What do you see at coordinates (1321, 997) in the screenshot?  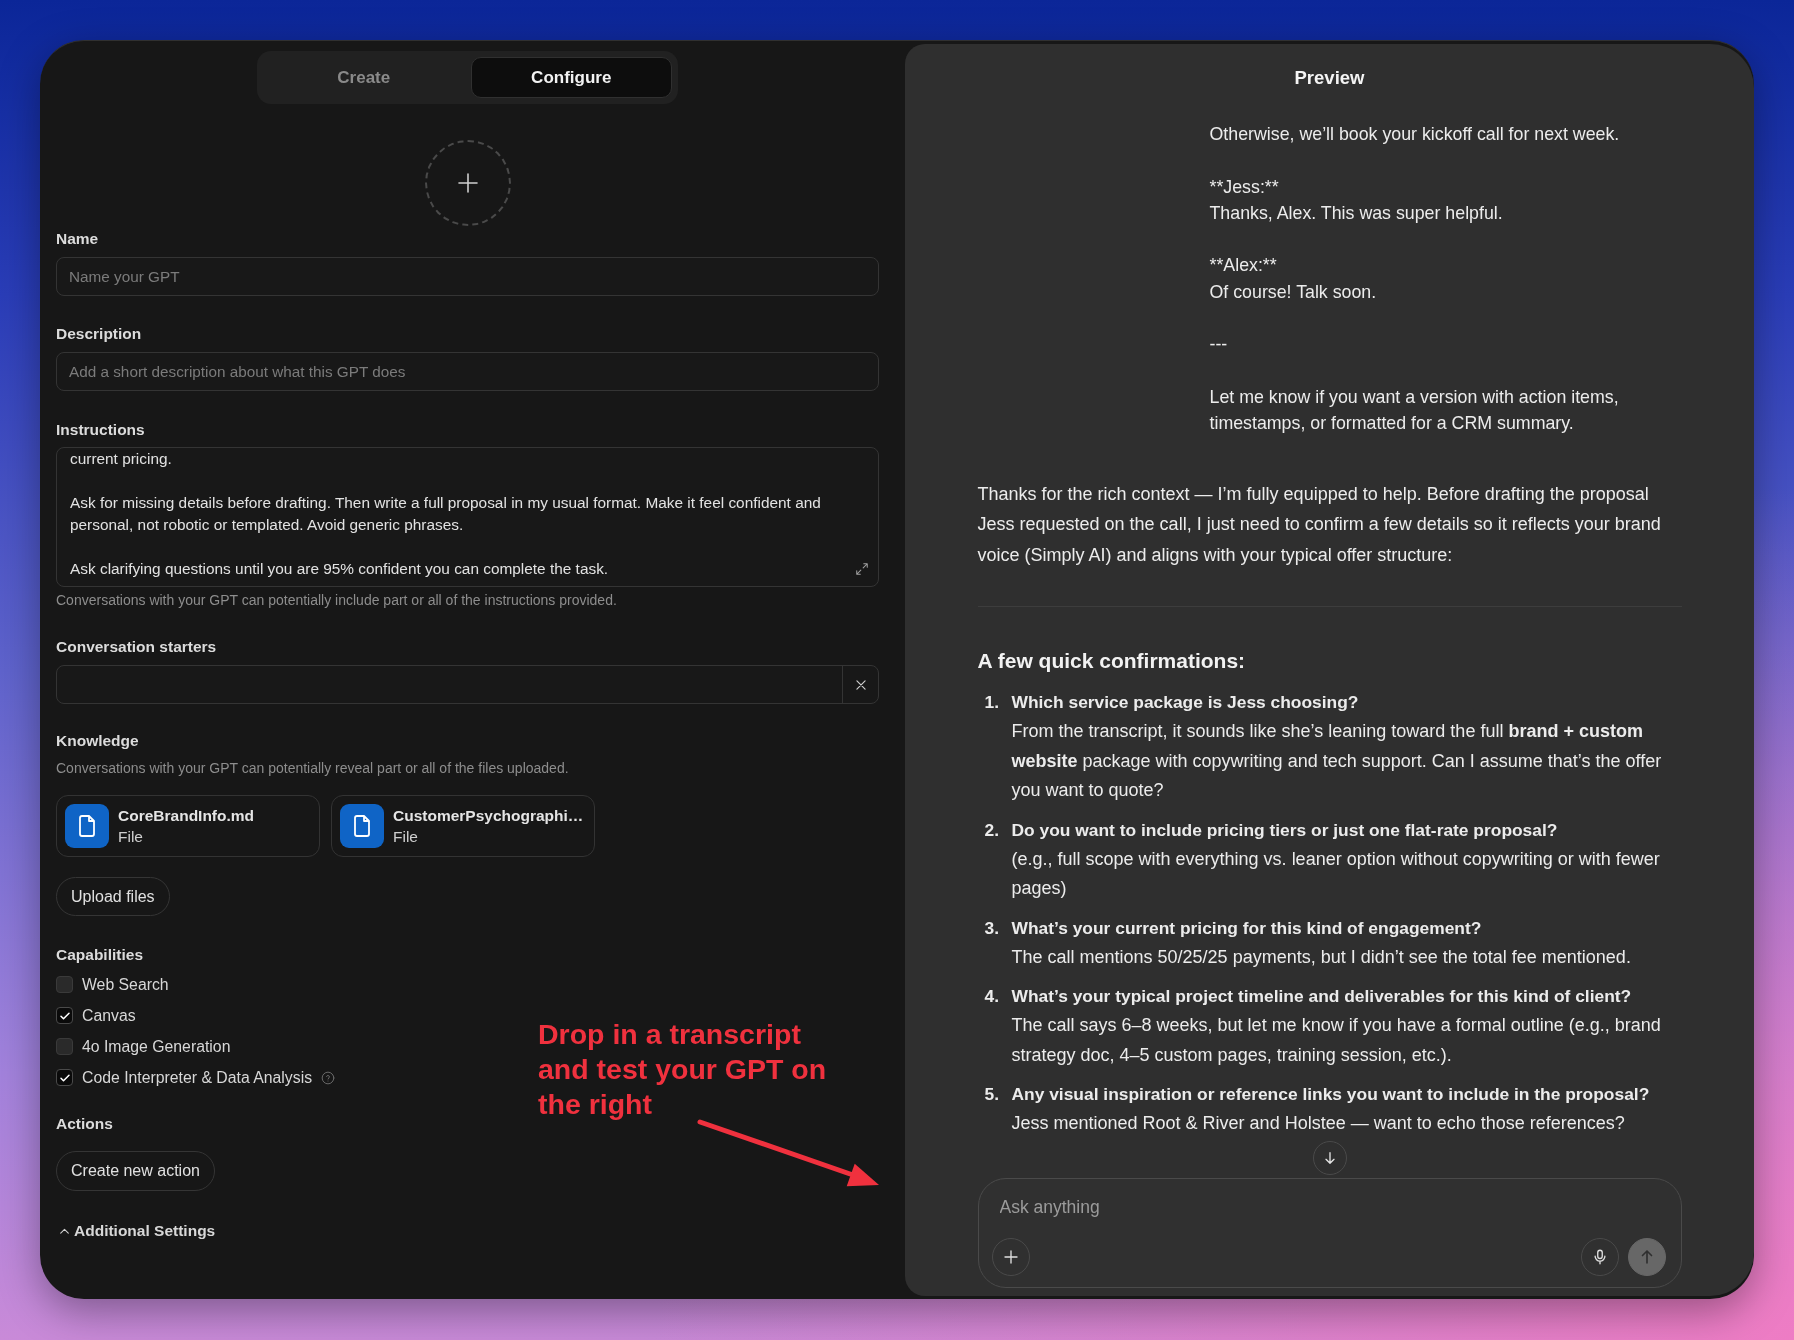 I see `question-title: What’s your typical project timeline and deliverables for this kind of client?` at bounding box center [1321, 997].